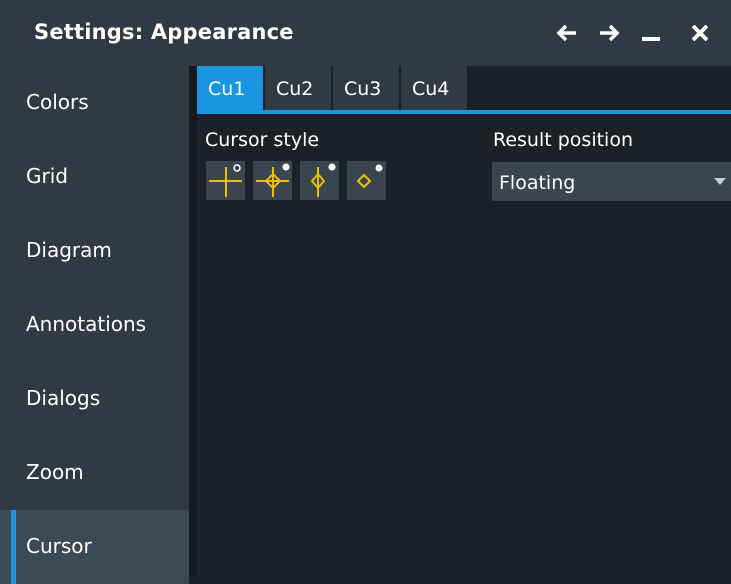 This screenshot has width=731, height=584. I want to click on forward-button, so click(609, 33).